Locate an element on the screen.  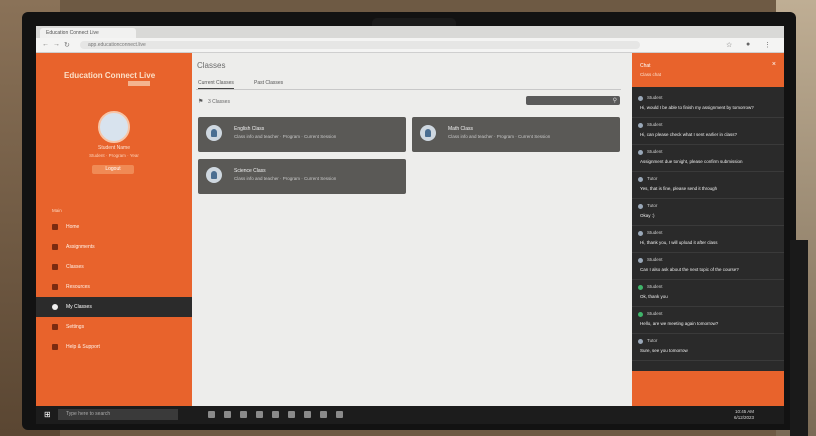
search-input: ⚲ is located at coordinates (573, 100).